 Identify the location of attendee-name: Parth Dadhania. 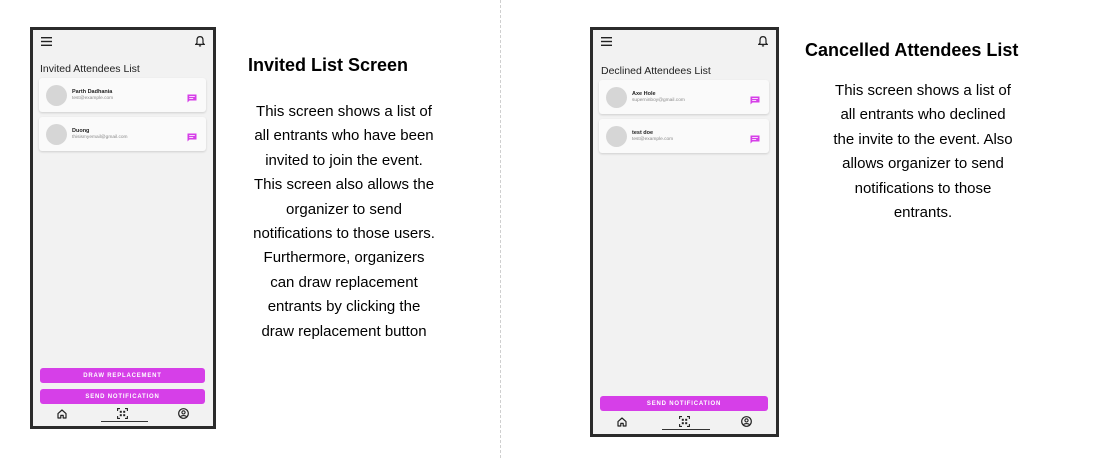
(92, 91).